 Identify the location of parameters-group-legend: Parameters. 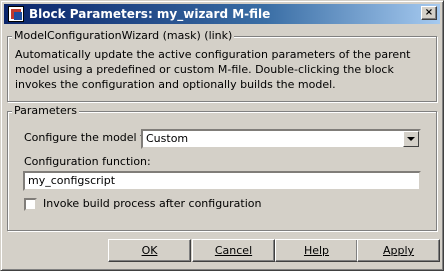
(45, 110).